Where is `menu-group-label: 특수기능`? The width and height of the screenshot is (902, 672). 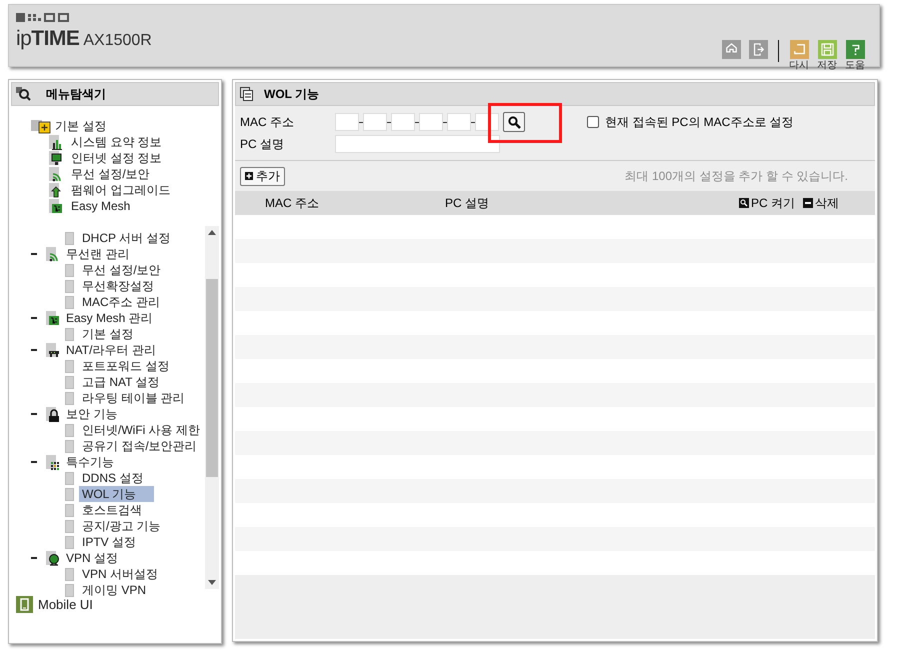
menu-group-label: 특수기능 is located at coordinates (90, 462).